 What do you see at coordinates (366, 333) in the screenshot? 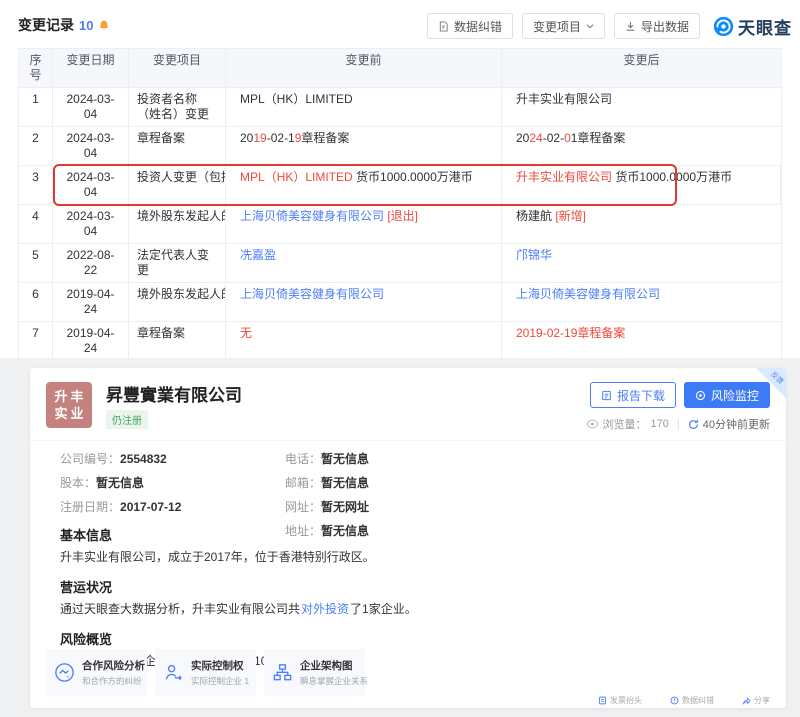
I see `cell-line: 无` at bounding box center [366, 333].